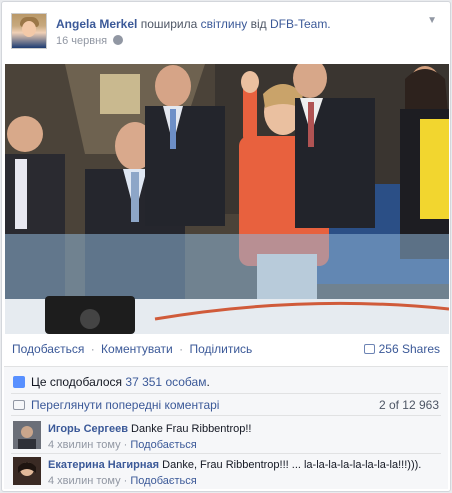  Describe the element at coordinates (220, 349) in the screenshot. I see `share-link: Поділитись` at that location.